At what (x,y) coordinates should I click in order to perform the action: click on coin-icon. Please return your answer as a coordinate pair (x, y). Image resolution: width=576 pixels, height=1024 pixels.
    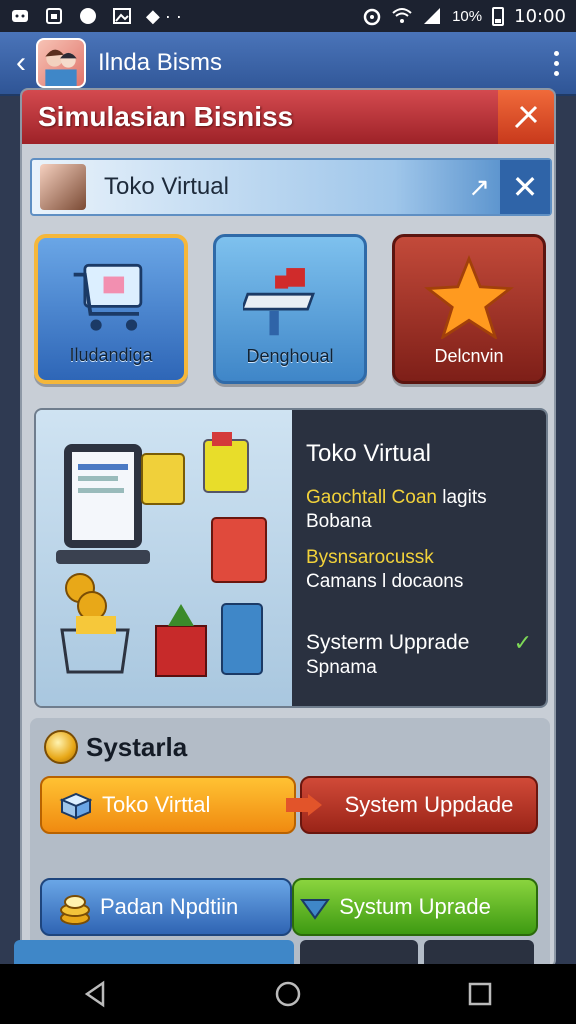
    Looking at the image, I should click on (61, 747).